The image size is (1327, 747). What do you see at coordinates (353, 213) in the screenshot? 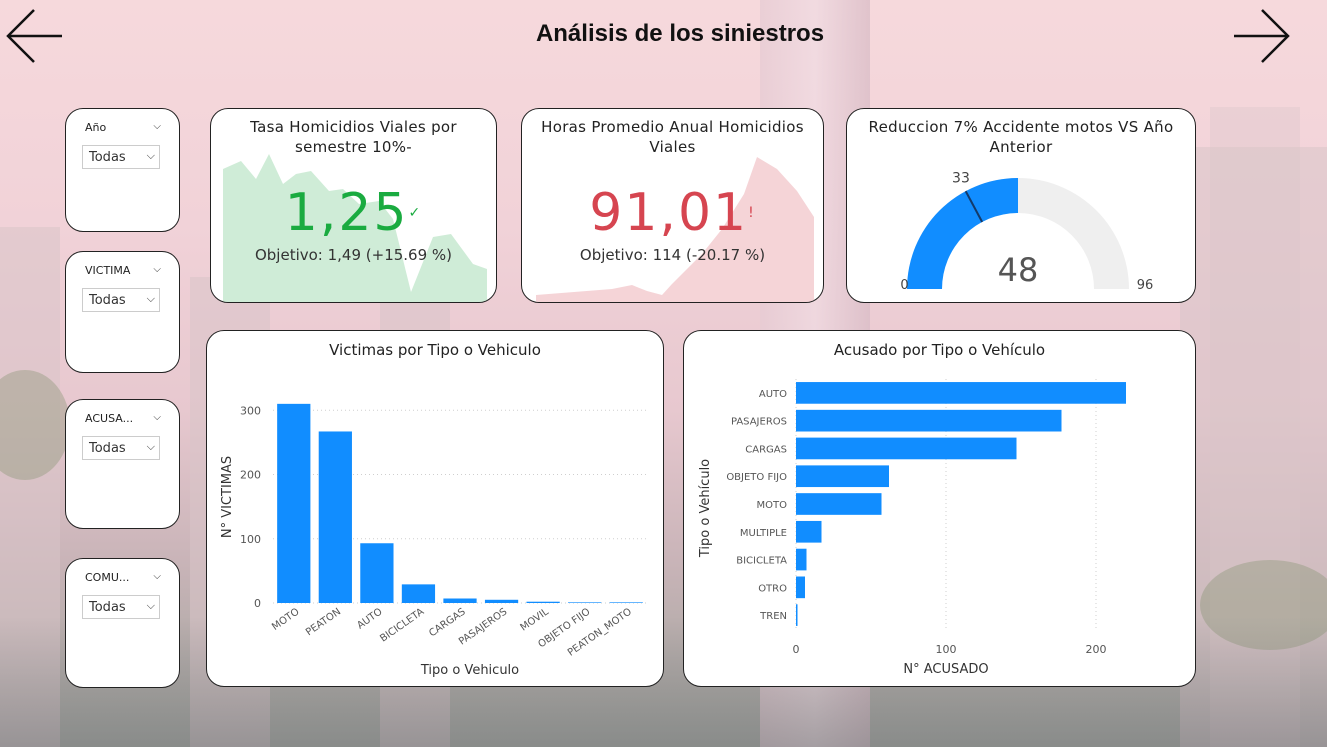
I see `kpi-value: 1,25✓` at bounding box center [353, 213].